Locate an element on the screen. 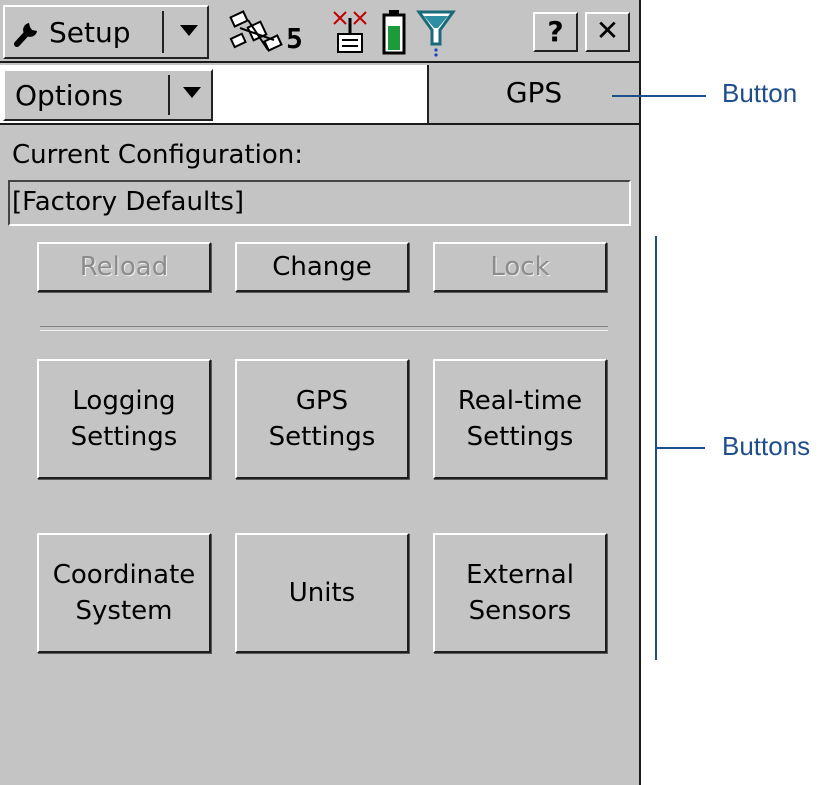  button-callout-label: Button is located at coordinates (760, 93).